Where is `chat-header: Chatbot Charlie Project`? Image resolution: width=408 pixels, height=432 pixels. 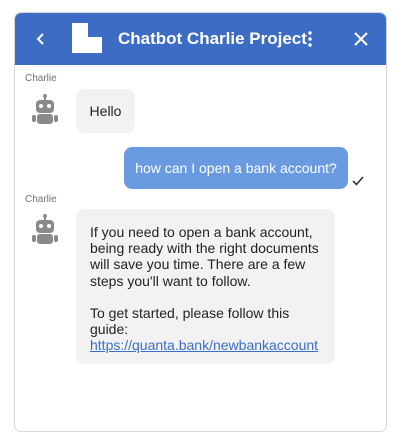
chat-header: Chatbot Charlie Project is located at coordinates (200, 39).